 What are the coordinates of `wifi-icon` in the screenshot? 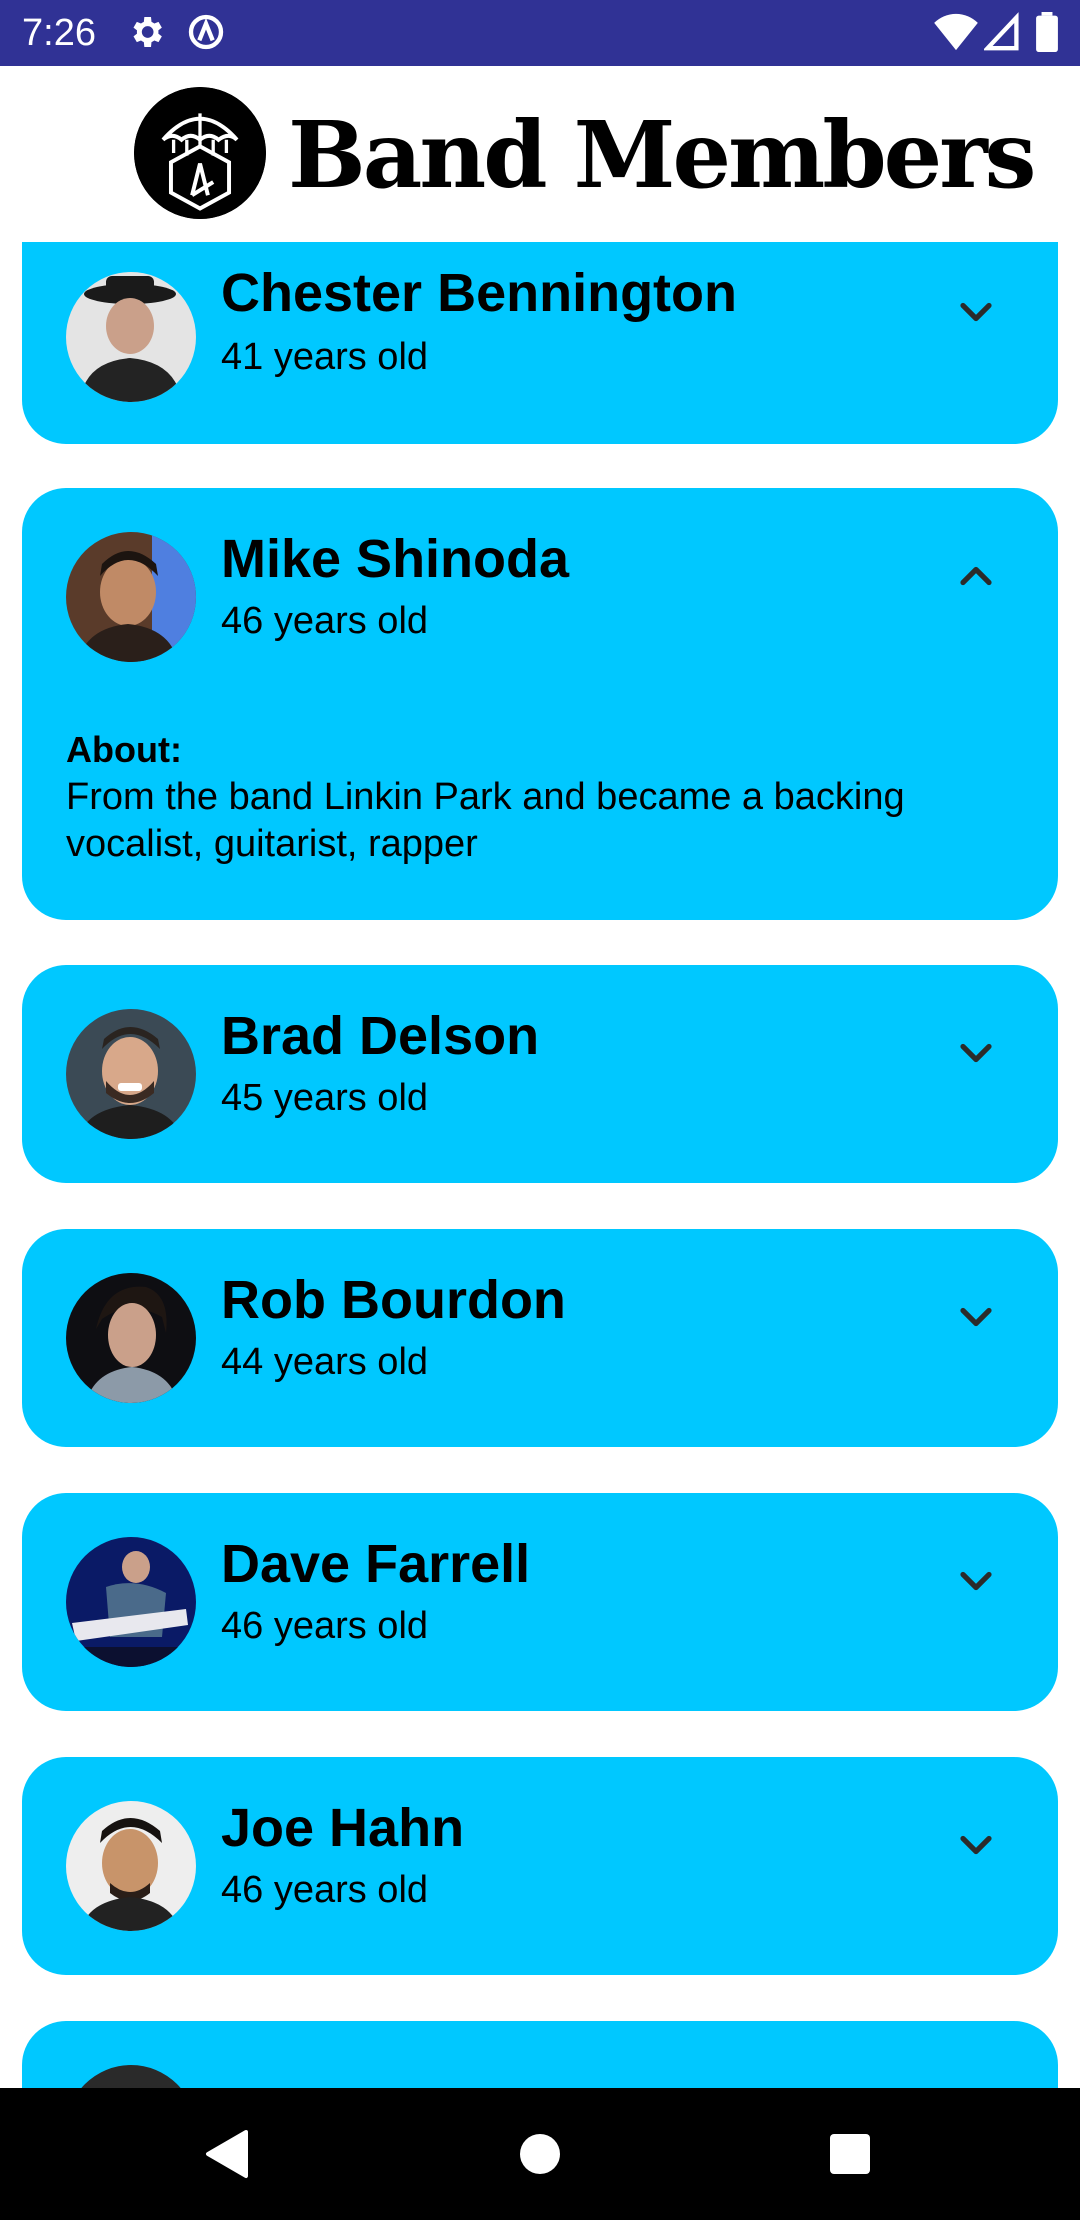 It's located at (956, 32).